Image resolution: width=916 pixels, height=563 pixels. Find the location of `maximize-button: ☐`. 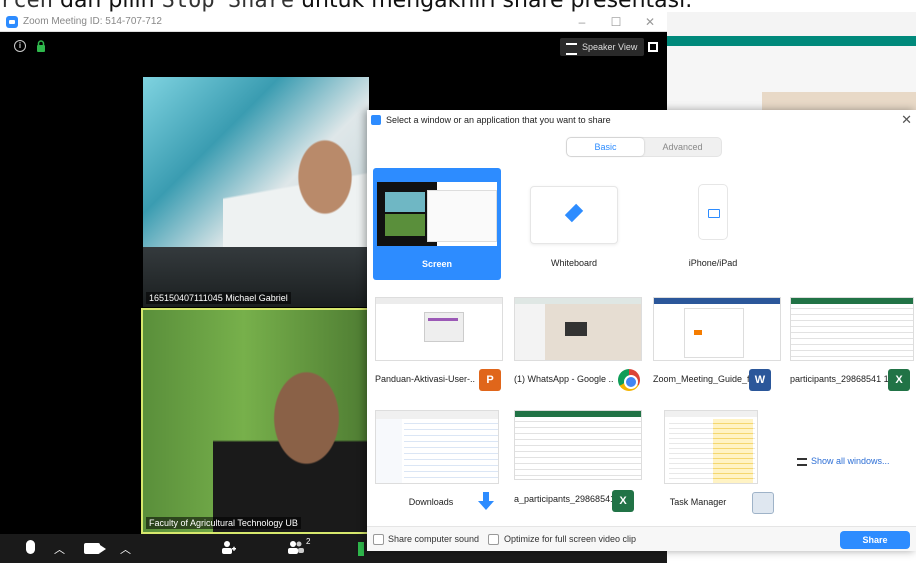

maximize-button: ☐ is located at coordinates (616, 22).